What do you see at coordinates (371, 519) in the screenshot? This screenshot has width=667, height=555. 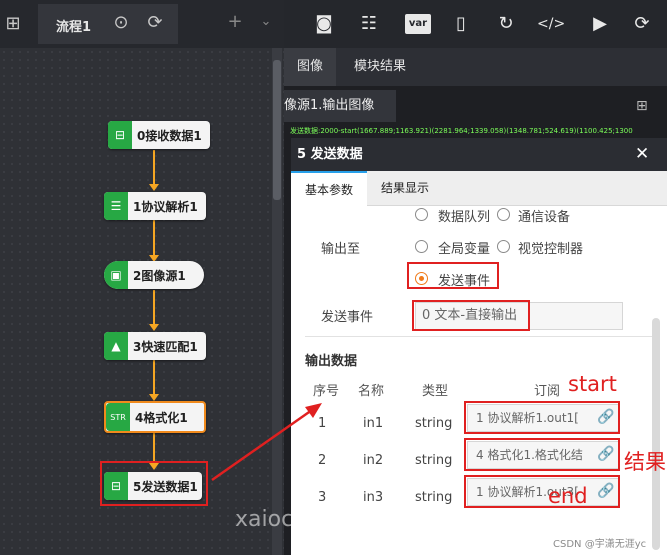 I see `watermark: xaiochao-Machine Vision` at bounding box center [371, 519].